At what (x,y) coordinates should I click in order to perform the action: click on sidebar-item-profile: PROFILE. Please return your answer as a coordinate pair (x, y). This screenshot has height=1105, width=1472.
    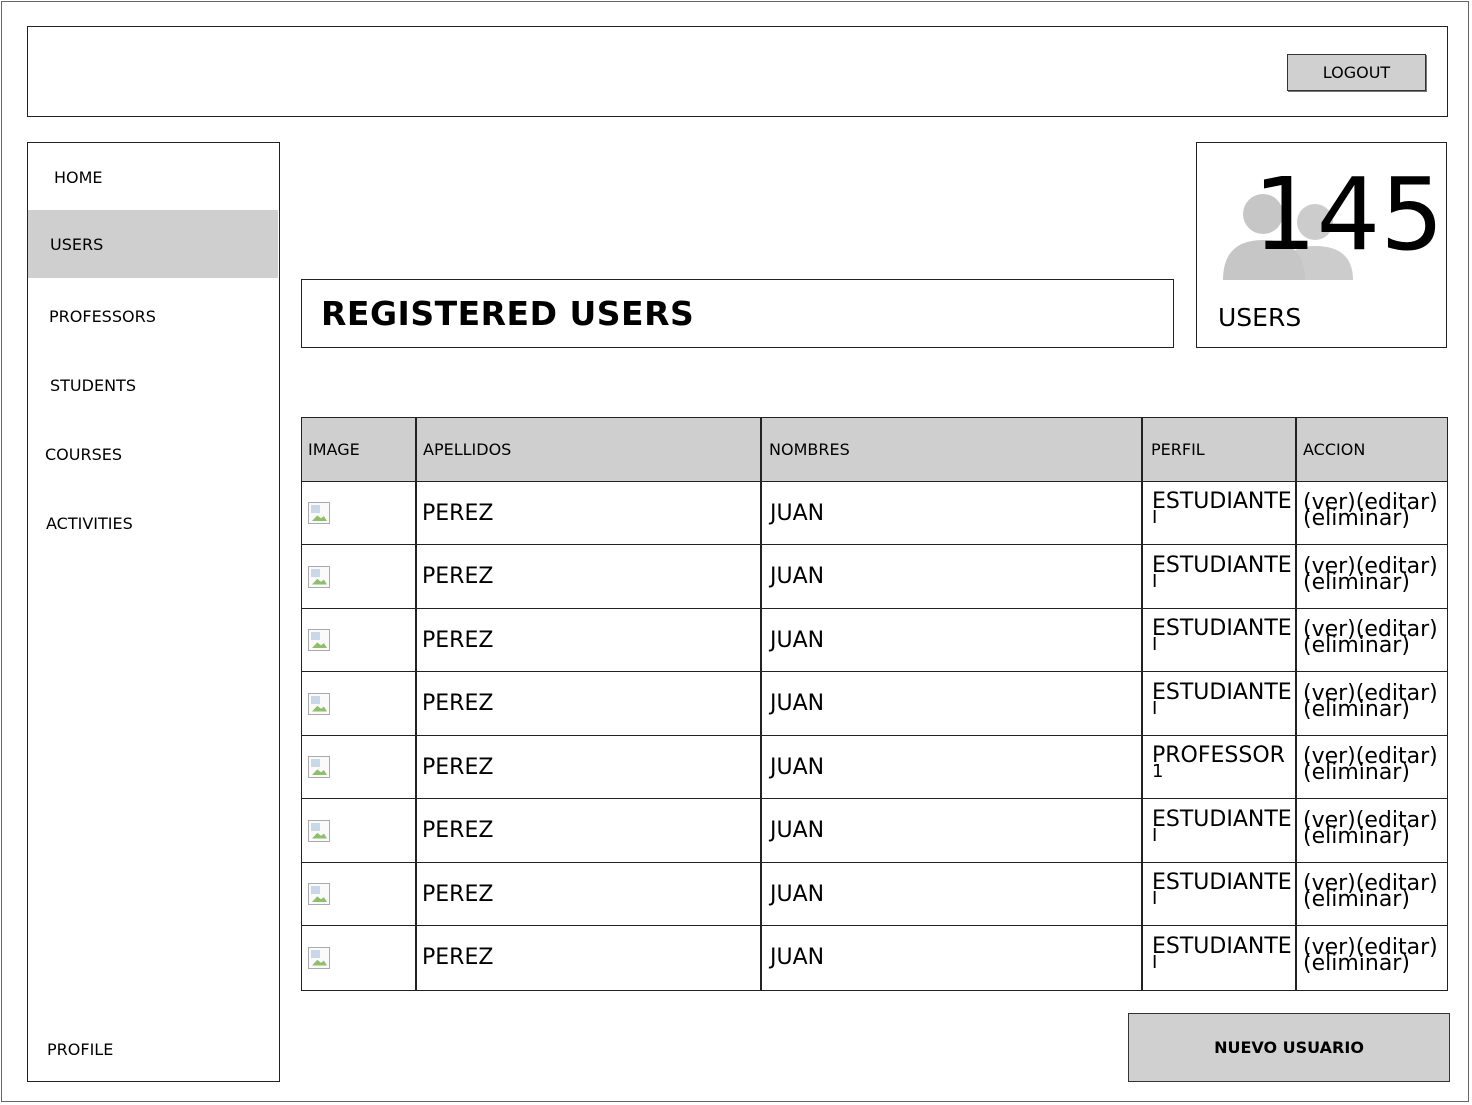
    Looking at the image, I should click on (153, 1049).